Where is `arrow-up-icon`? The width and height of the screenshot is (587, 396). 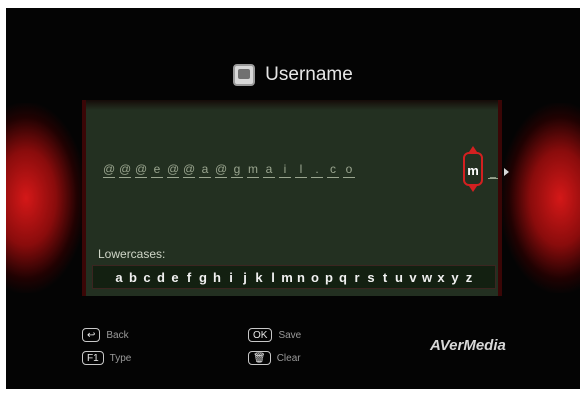 arrow-up-icon is located at coordinates (473, 149).